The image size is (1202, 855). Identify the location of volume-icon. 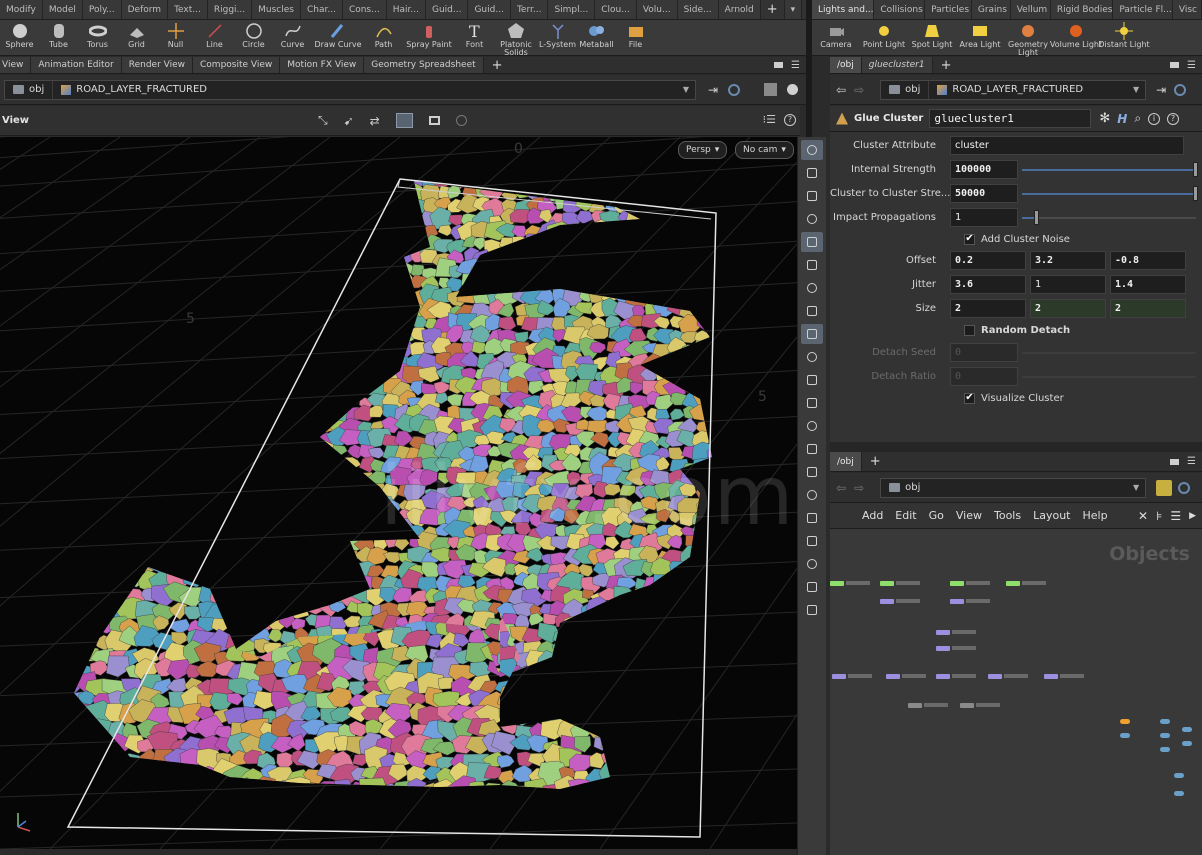
(812, 541).